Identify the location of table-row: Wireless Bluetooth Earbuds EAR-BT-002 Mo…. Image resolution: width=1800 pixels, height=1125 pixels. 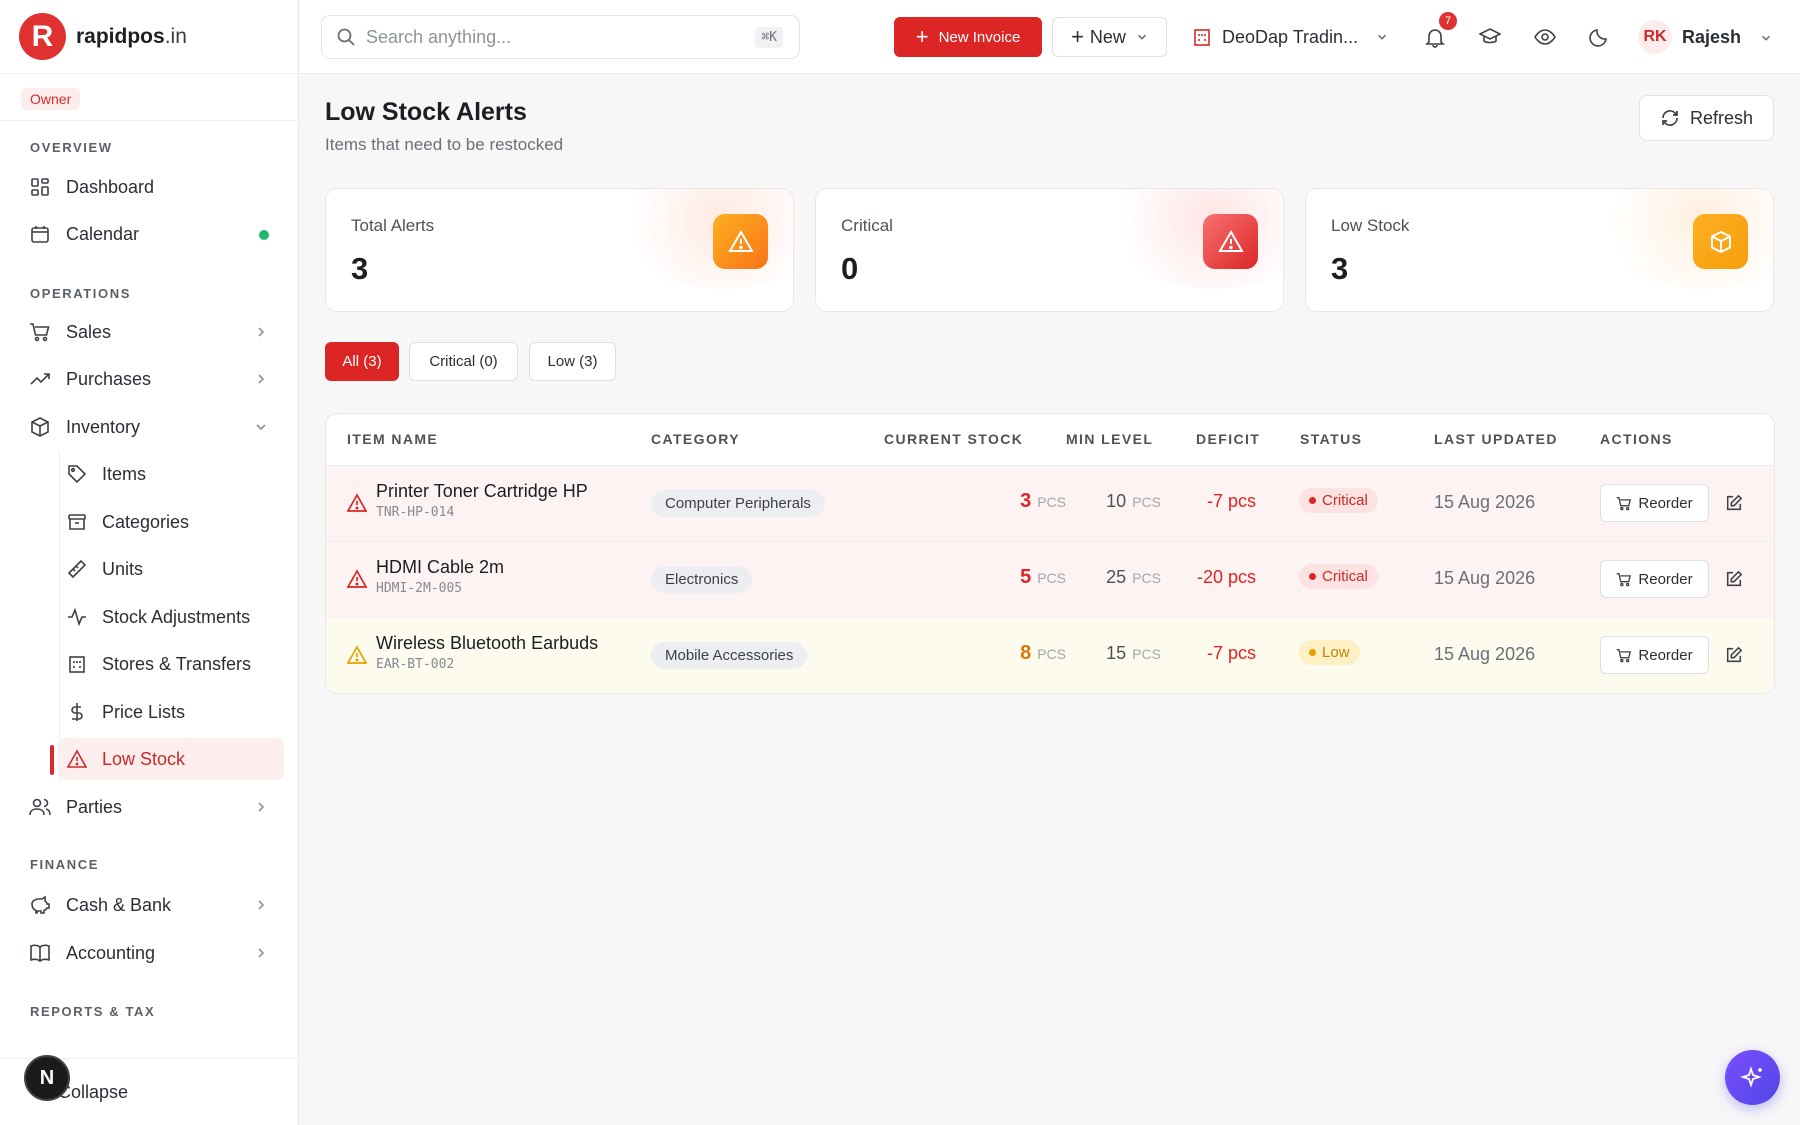
(1050, 655).